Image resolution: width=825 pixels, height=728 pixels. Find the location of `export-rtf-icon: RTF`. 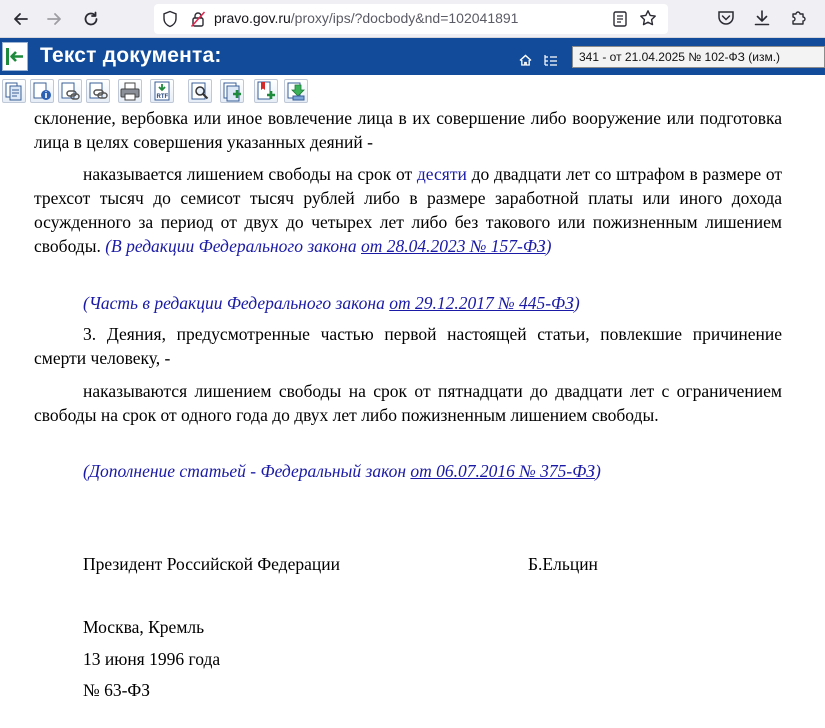

export-rtf-icon: RTF is located at coordinates (162, 91).